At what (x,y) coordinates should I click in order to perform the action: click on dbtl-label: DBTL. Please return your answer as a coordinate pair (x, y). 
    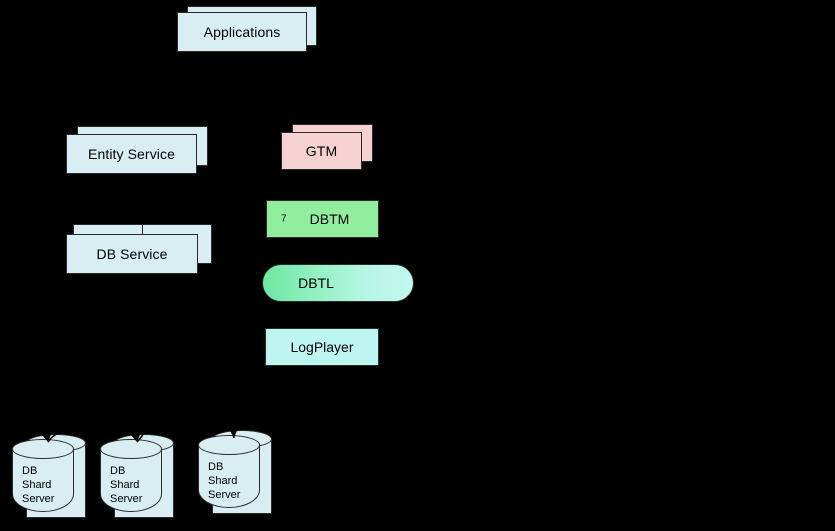
    Looking at the image, I should click on (316, 283).